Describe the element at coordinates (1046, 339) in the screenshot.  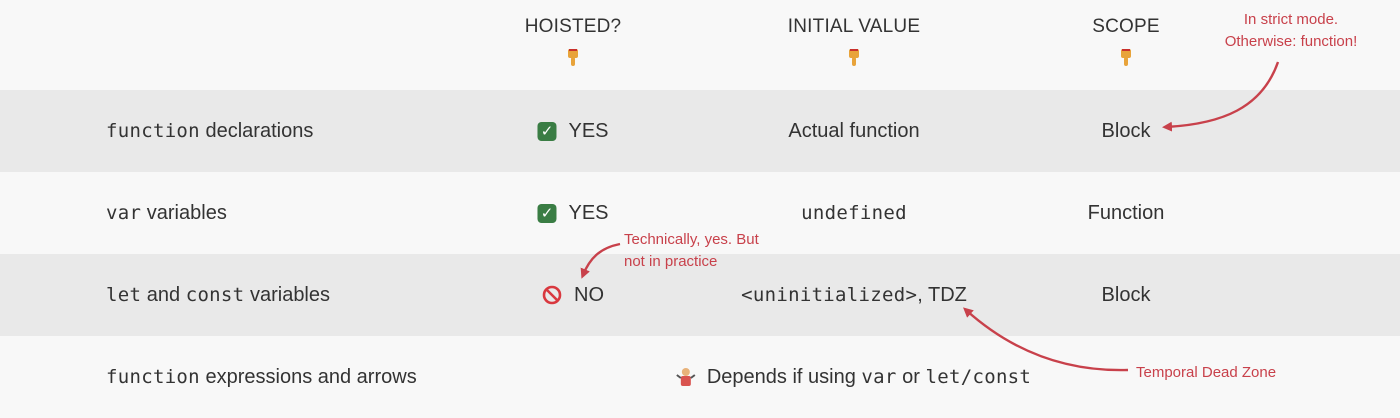
I see `tdz-arrow` at that location.